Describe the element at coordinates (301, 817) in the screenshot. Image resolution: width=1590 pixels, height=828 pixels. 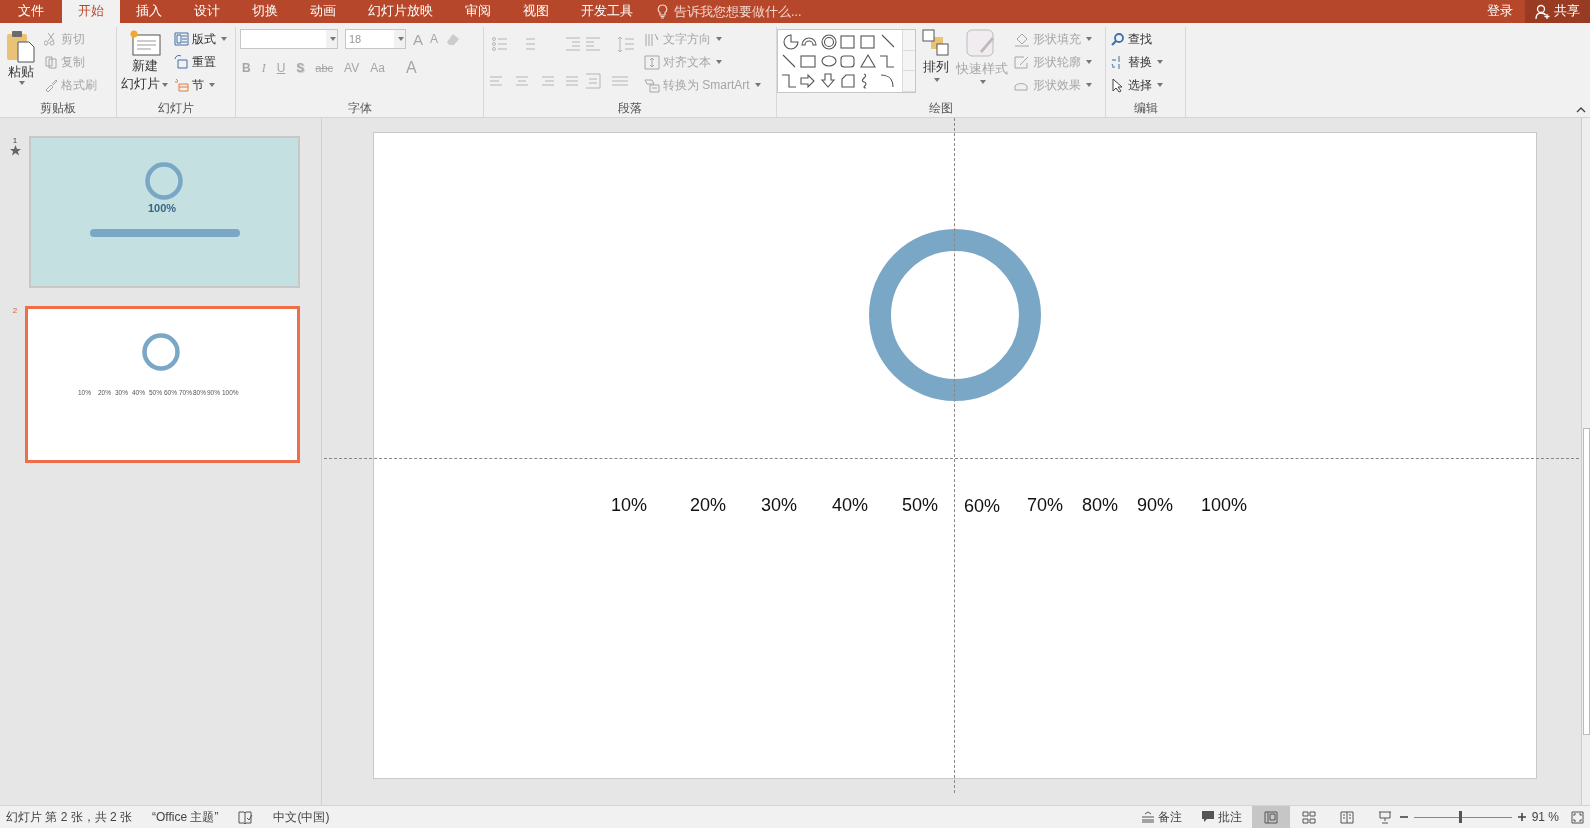
I see `language-text: 中文(中国)` at that location.